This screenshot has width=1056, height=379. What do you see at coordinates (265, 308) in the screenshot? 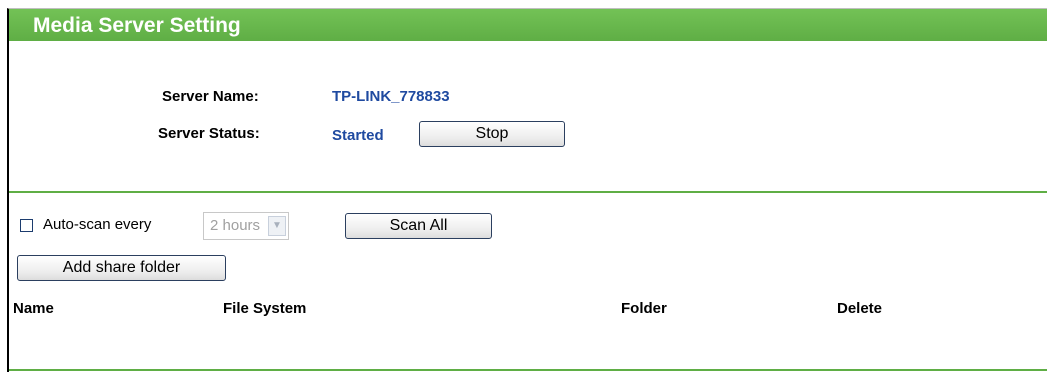
I see `column-header-file-system: File System` at bounding box center [265, 308].